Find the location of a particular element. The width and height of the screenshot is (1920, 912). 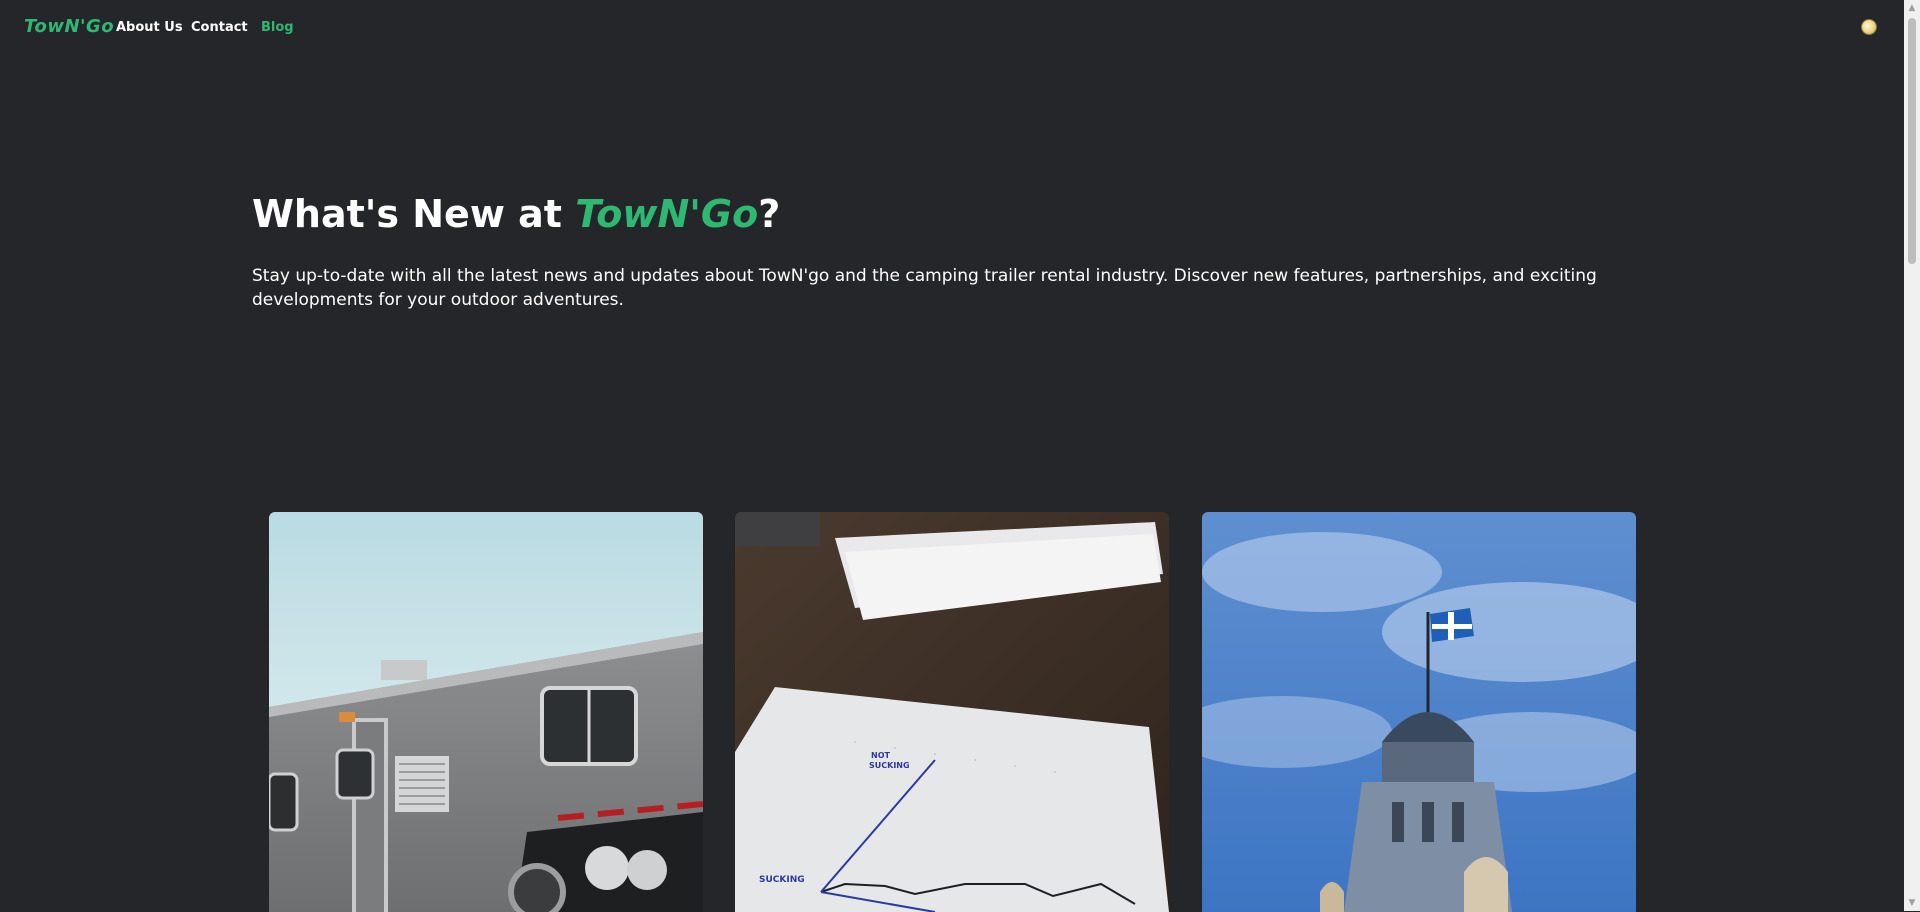

page-title-prefix: What's New at is located at coordinates (414, 214).